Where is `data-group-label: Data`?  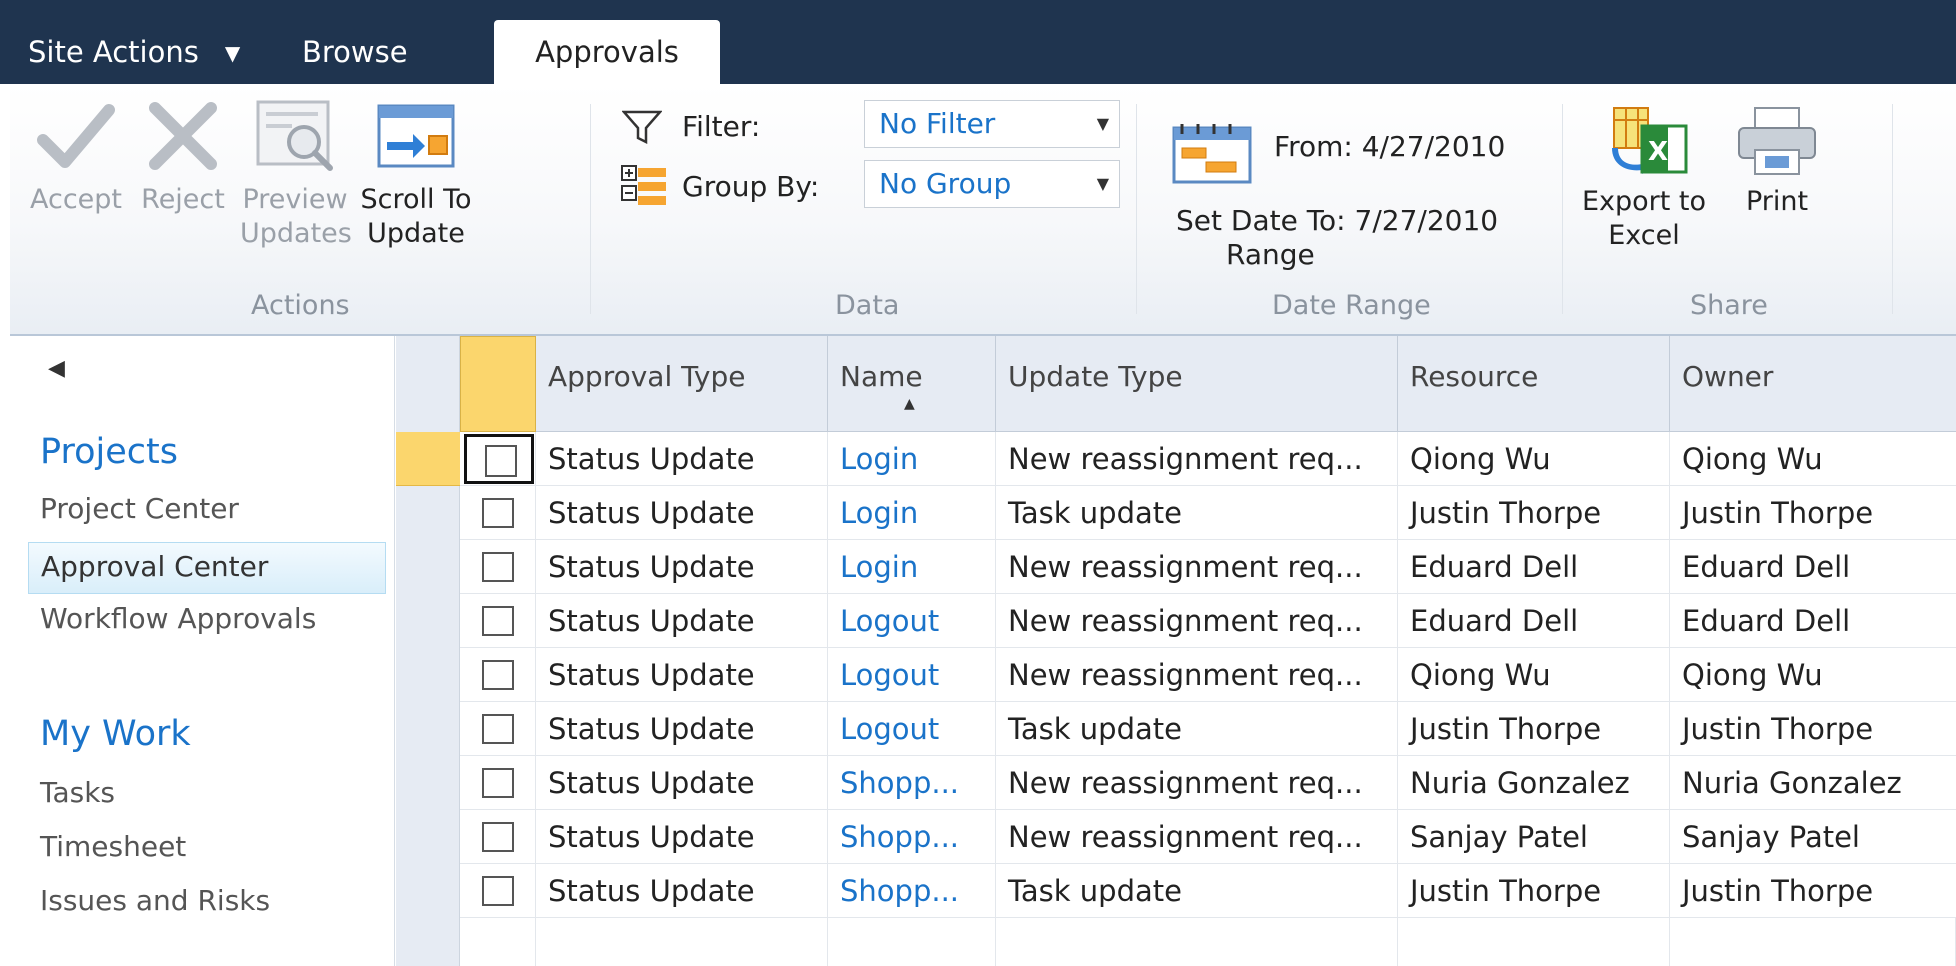 data-group-label: Data is located at coordinates (867, 305).